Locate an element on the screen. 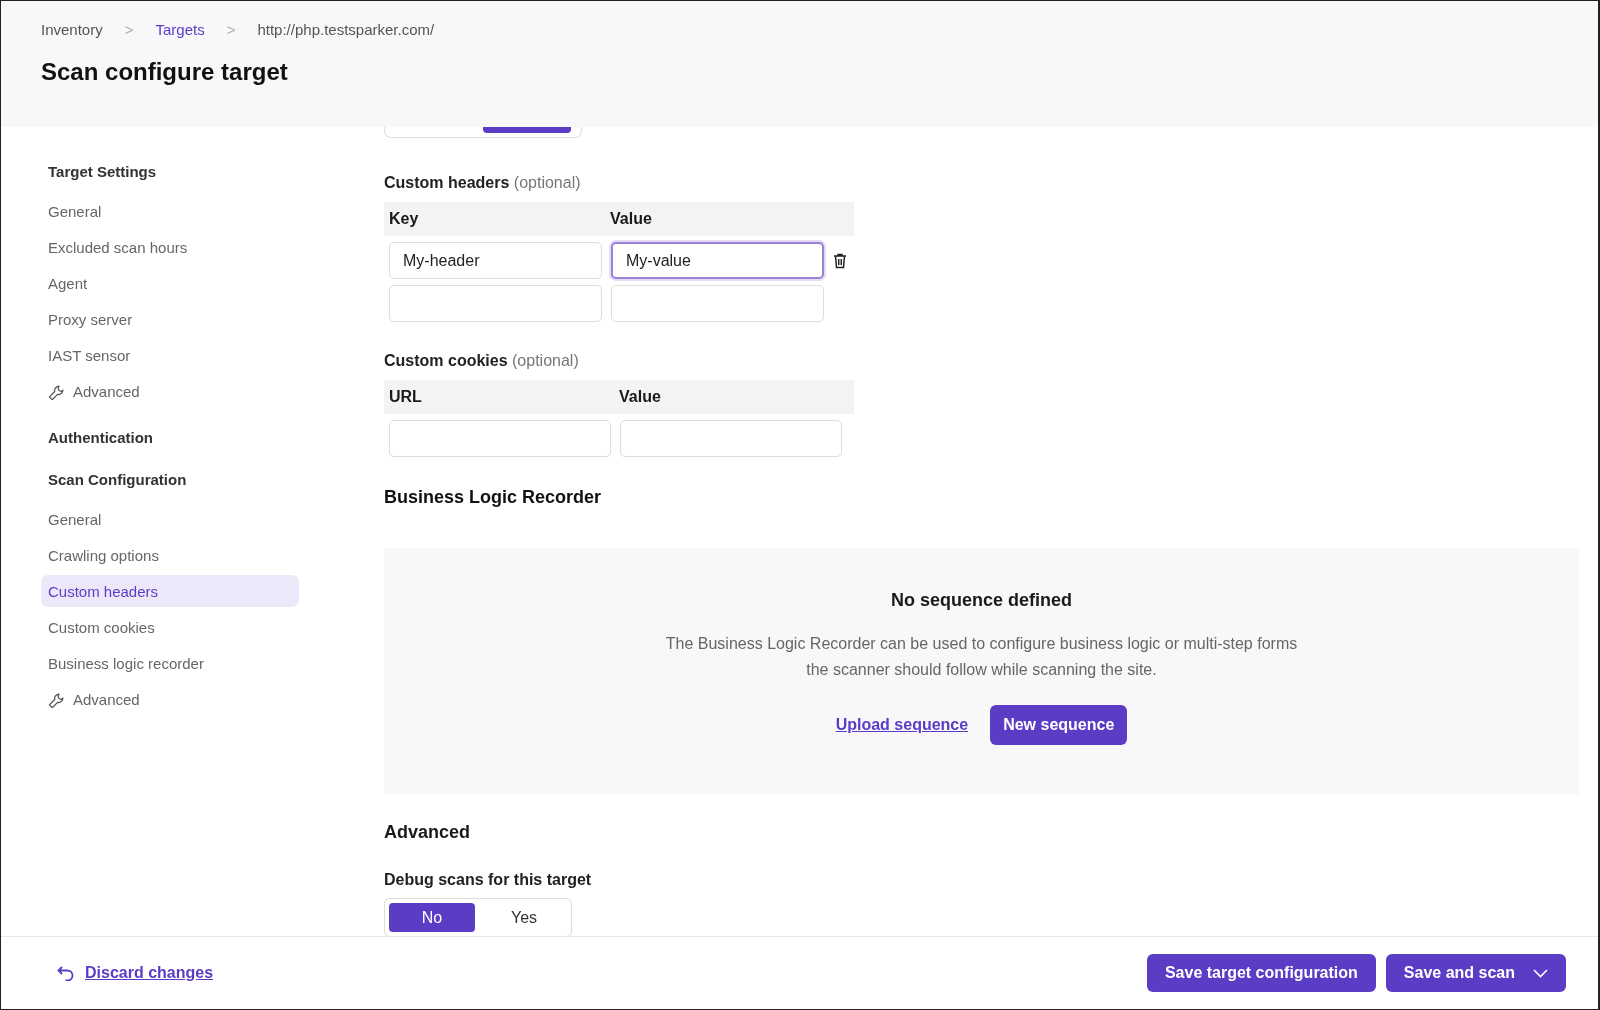 This screenshot has height=1010, width=1600. column-header: Key is located at coordinates (404, 219).